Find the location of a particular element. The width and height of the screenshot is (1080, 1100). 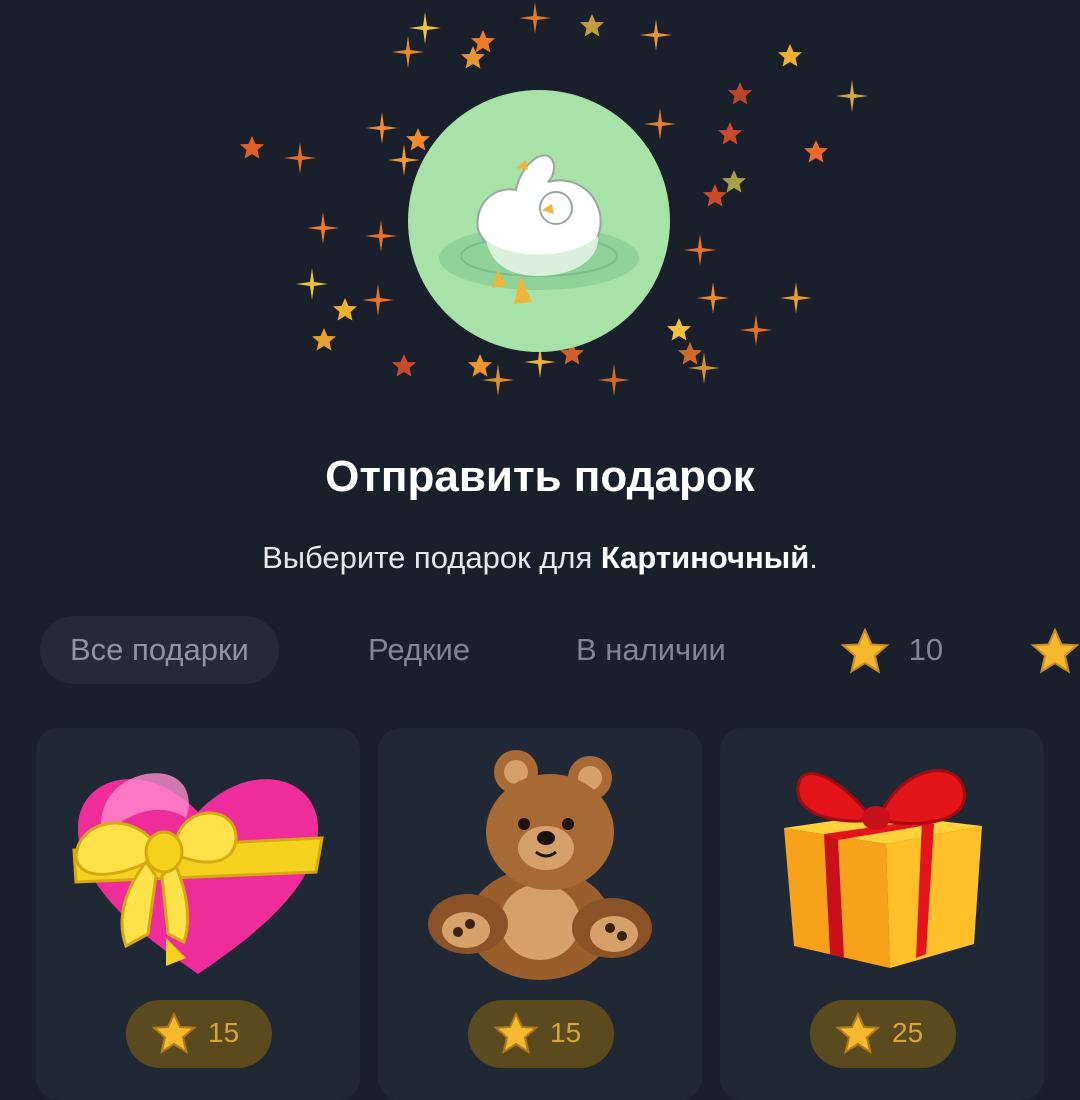

gift-price-badge: 25 is located at coordinates (883, 1034).